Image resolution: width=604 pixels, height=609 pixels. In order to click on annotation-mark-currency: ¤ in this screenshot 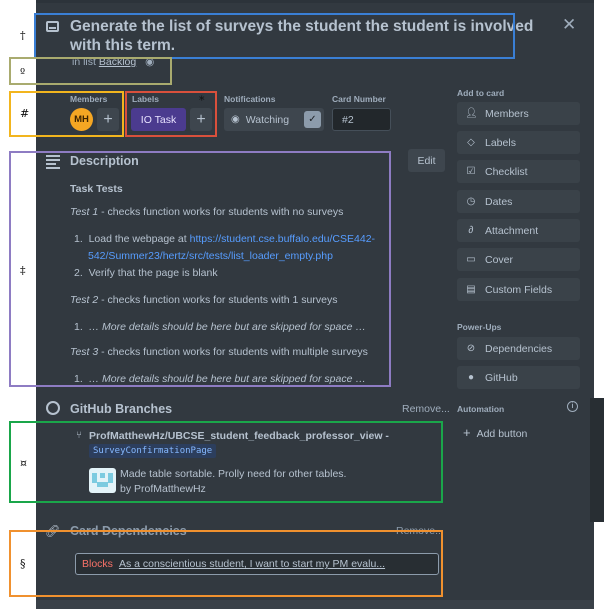, I will do `click(23, 463)`.